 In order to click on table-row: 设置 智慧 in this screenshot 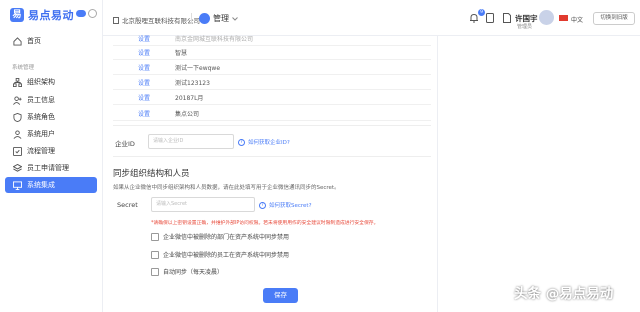, I will do `click(272, 53)`.